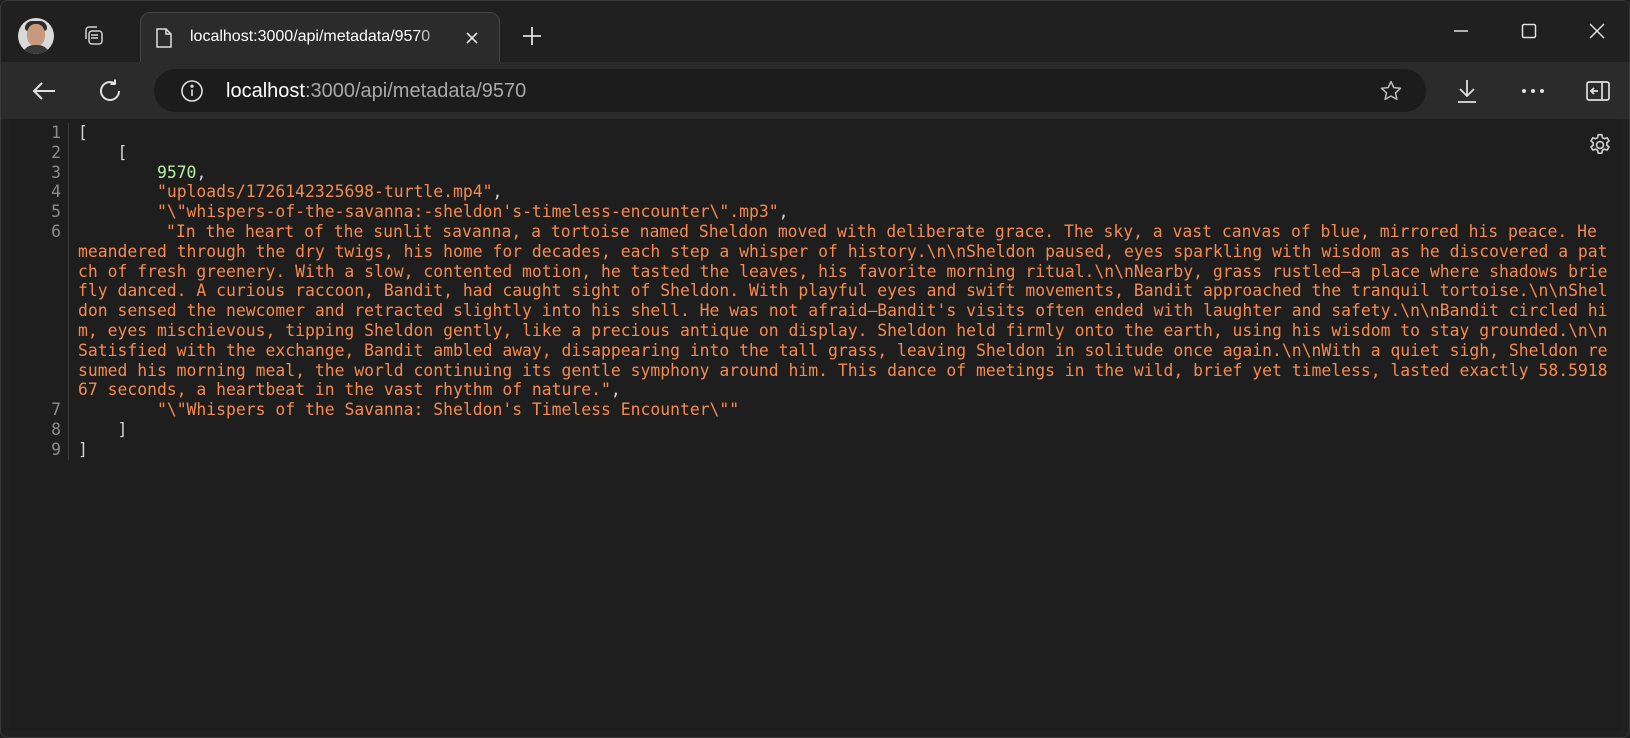 This screenshot has height=738, width=1630. I want to click on tab-strip: localhost:3000/api/metadata/9570, so click(815, 31).